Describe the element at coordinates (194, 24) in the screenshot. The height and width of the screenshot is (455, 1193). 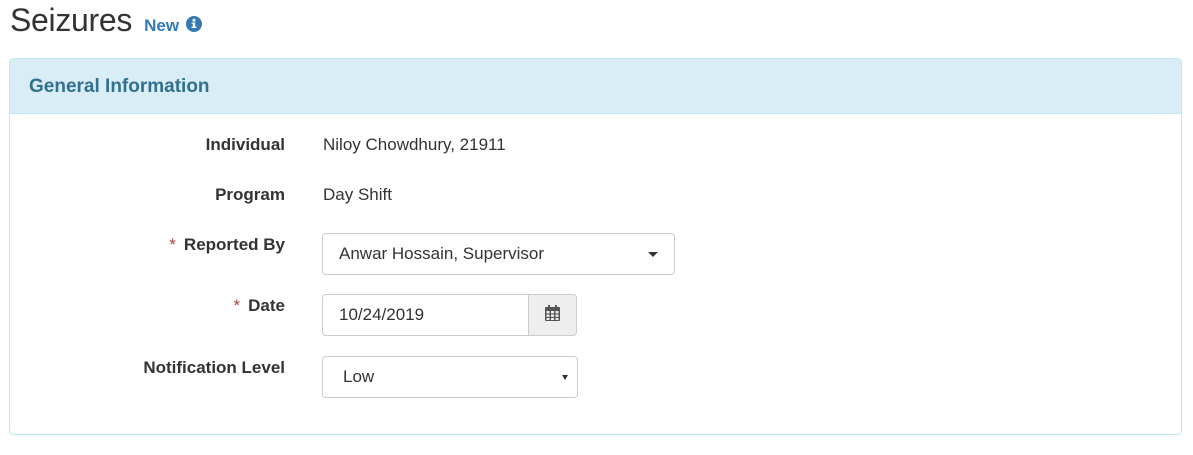
I see `info-icon` at that location.